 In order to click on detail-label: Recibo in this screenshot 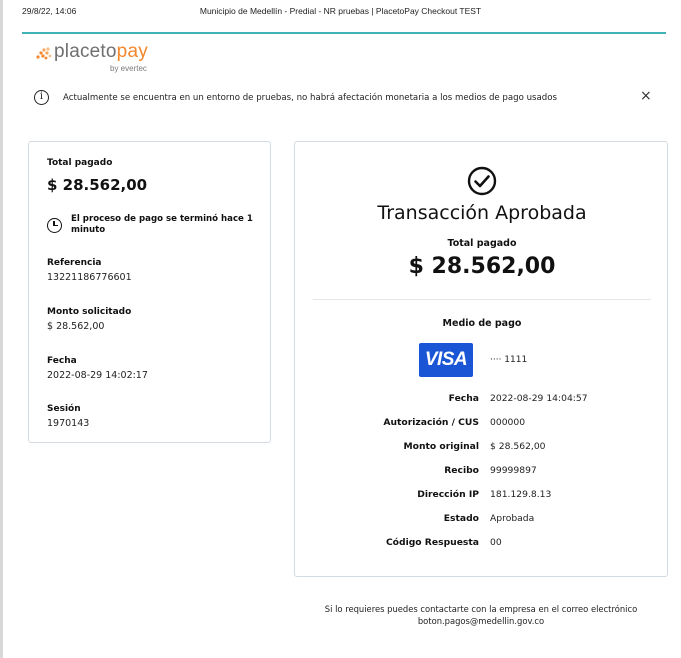, I will do `click(461, 470)`.